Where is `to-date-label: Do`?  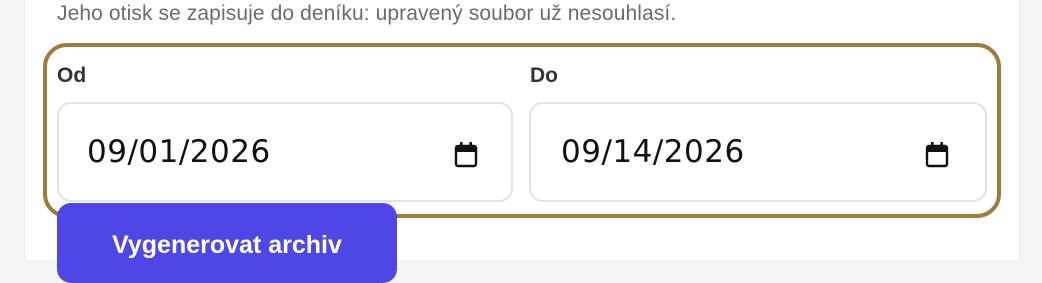
to-date-label: Do is located at coordinates (544, 75).